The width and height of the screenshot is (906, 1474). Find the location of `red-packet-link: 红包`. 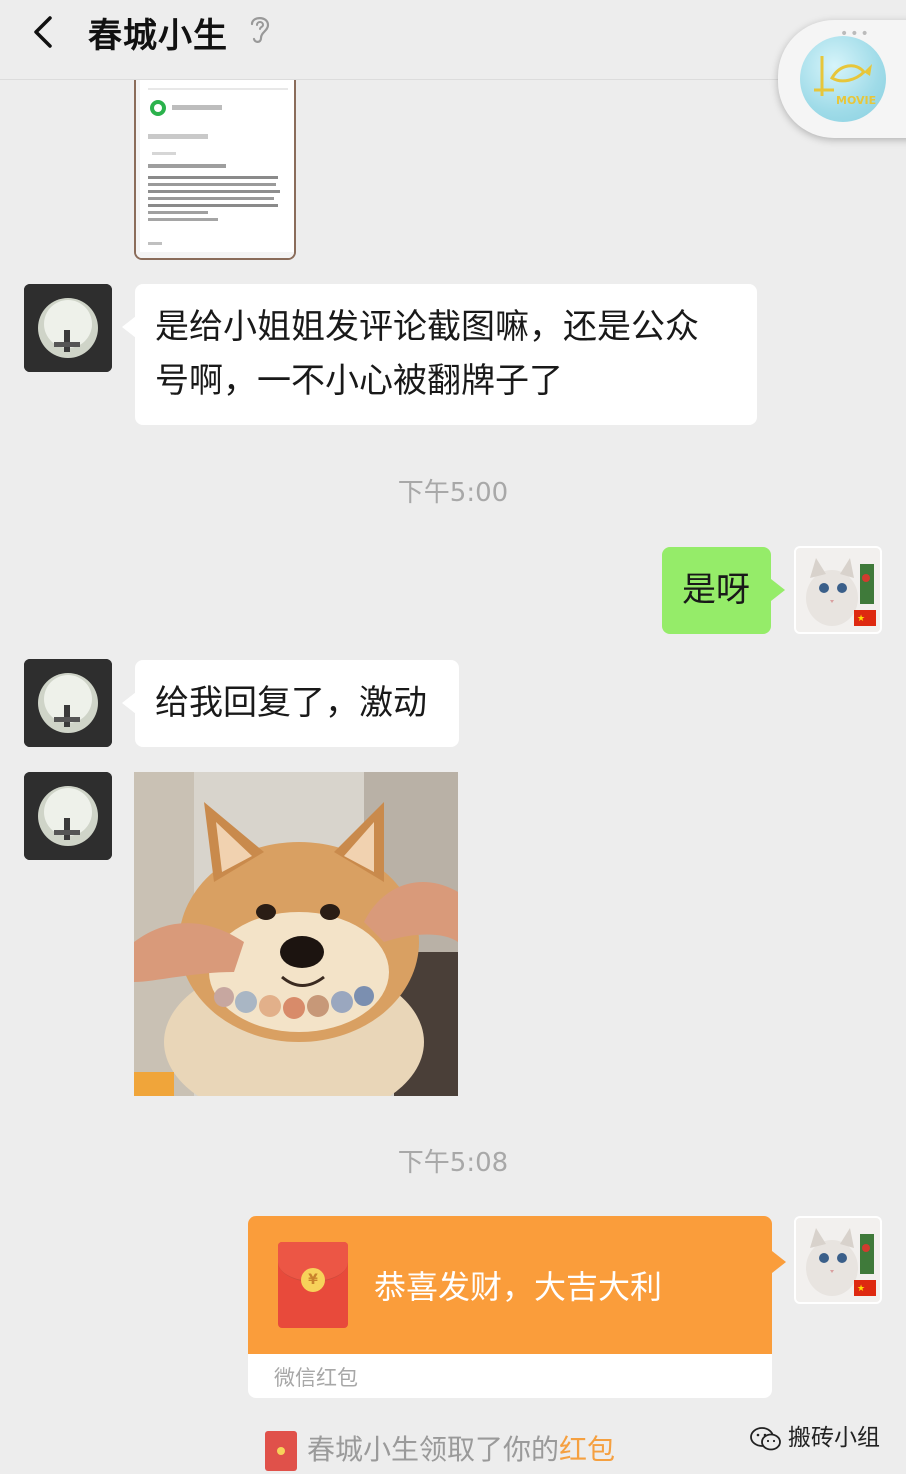

red-packet-link: 红包 is located at coordinates (587, 1449).